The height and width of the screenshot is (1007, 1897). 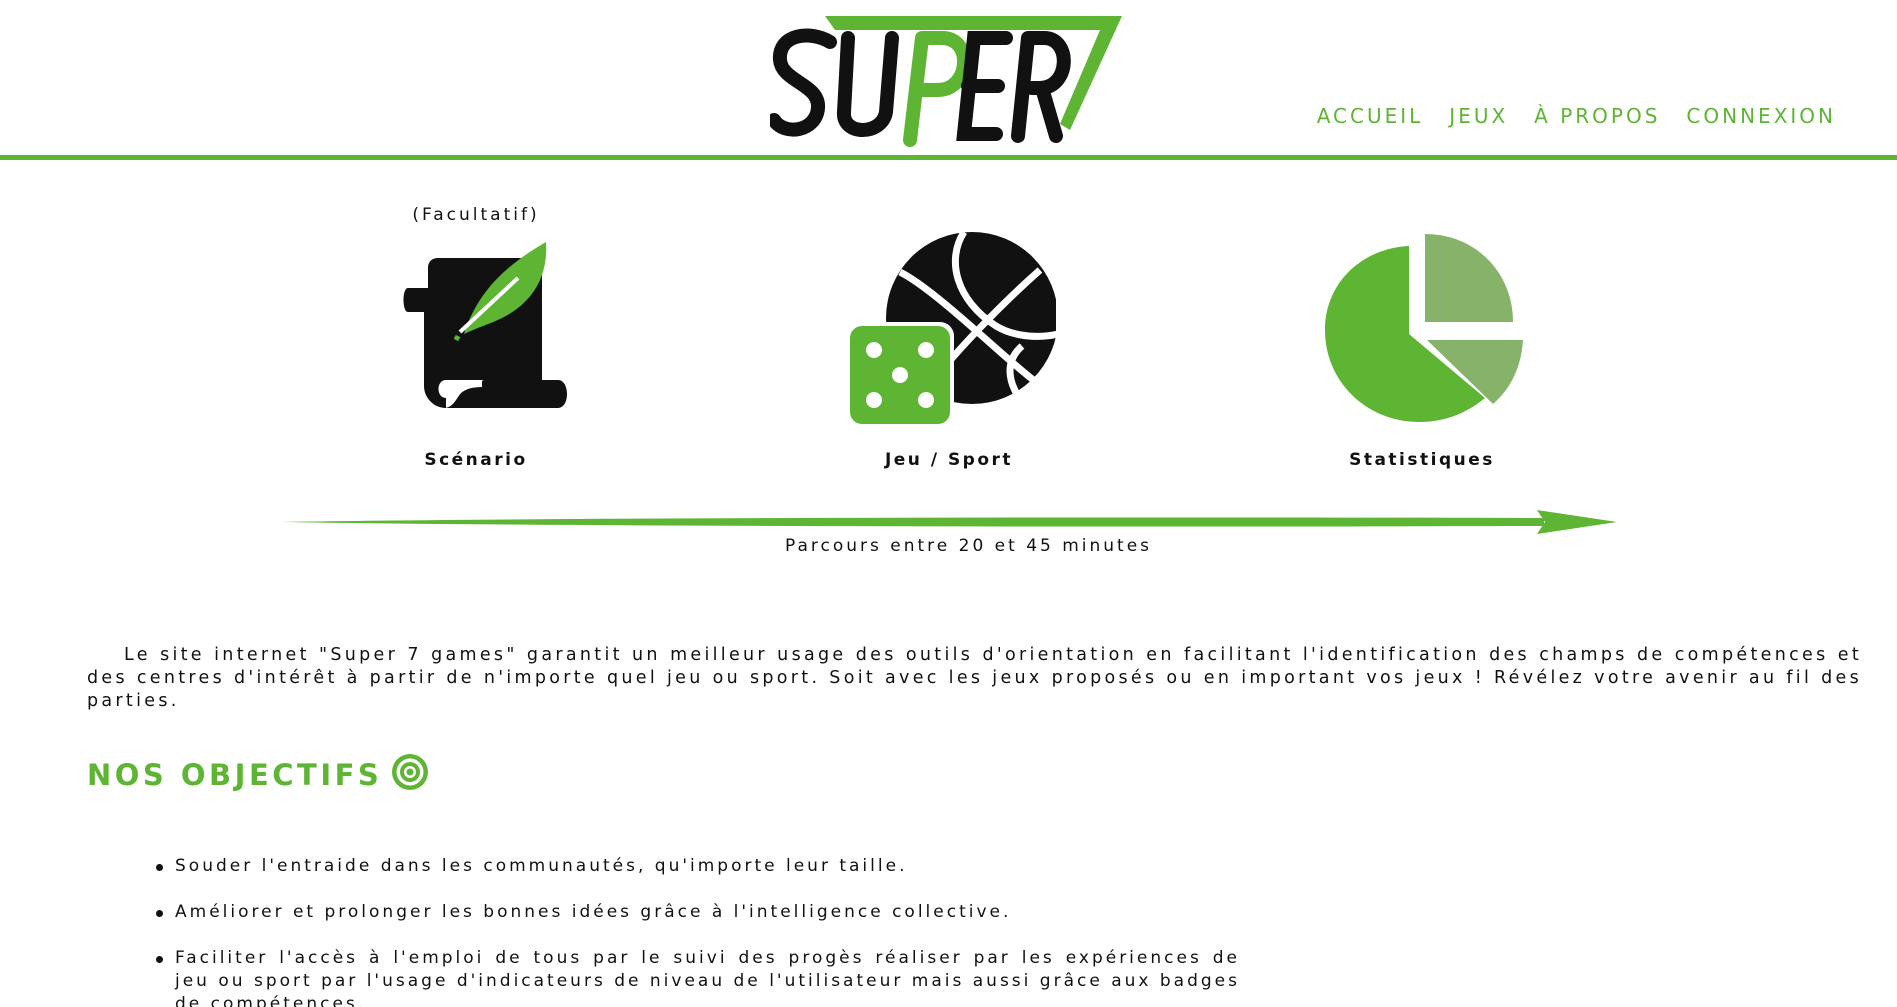 What do you see at coordinates (949, 460) in the screenshot?
I see `step-label-jeu-sport: Jeu / Sport` at bounding box center [949, 460].